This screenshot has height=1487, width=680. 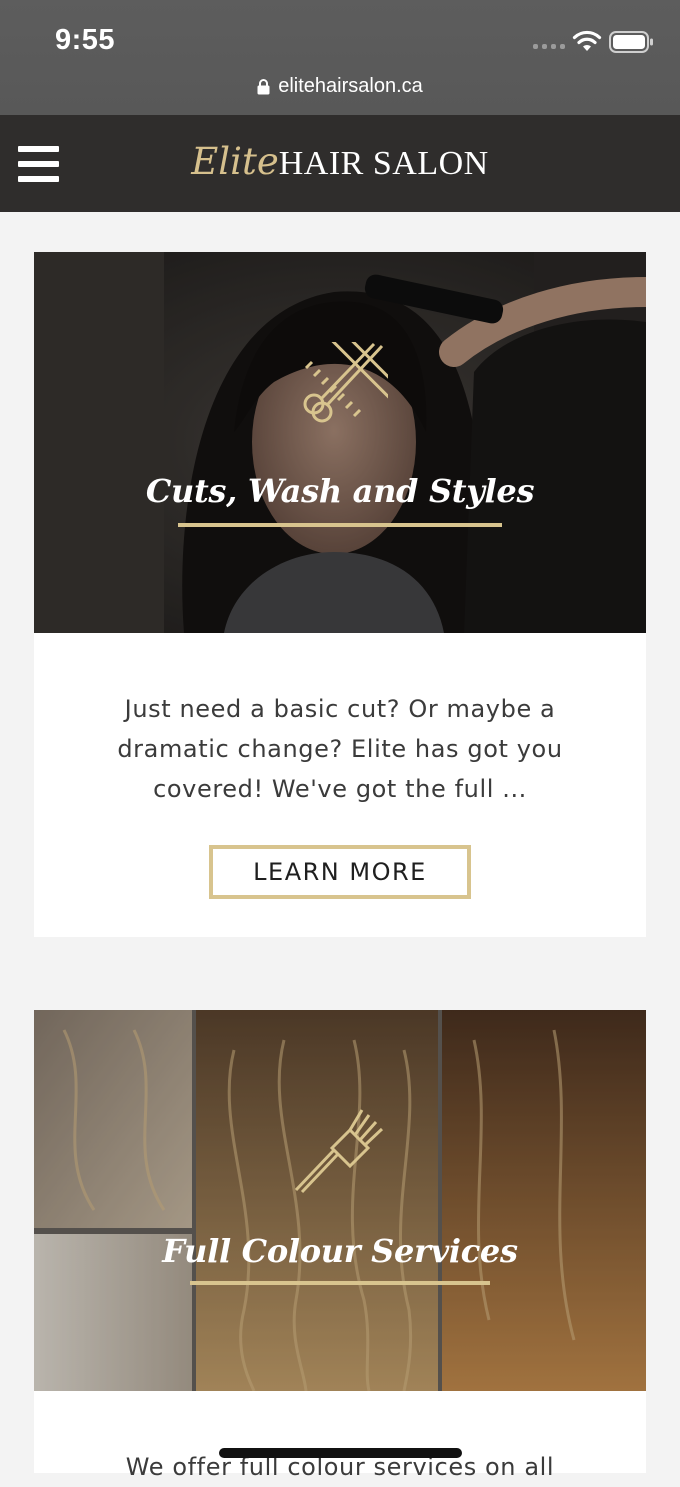 What do you see at coordinates (263, 86) in the screenshot?
I see `lock-icon` at bounding box center [263, 86].